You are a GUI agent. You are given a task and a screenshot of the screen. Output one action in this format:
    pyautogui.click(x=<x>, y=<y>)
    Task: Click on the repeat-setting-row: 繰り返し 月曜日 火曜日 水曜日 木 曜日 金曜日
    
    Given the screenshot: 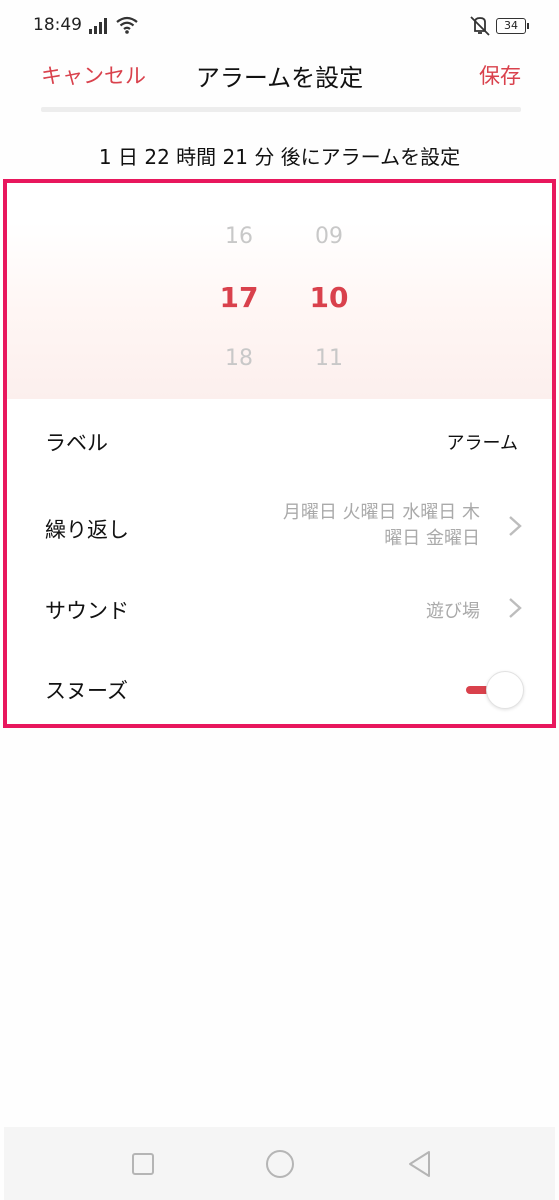 What is the action you would take?
    pyautogui.click(x=279, y=526)
    